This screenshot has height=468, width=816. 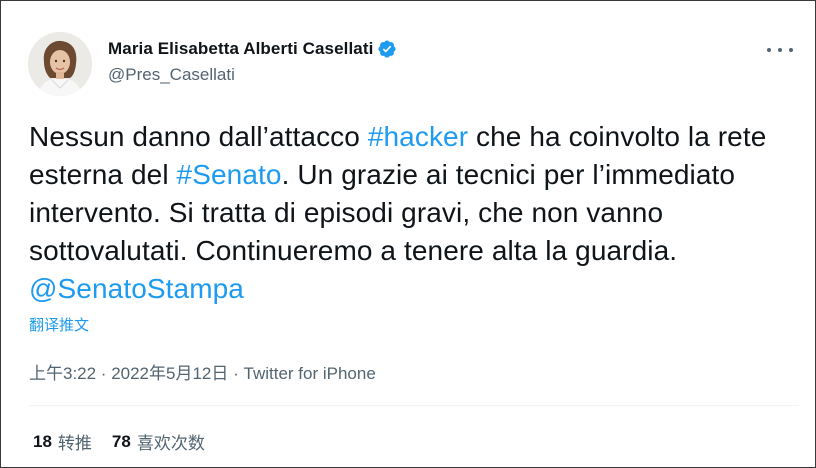 I want to click on retweets-count: 18, so click(x=42, y=441).